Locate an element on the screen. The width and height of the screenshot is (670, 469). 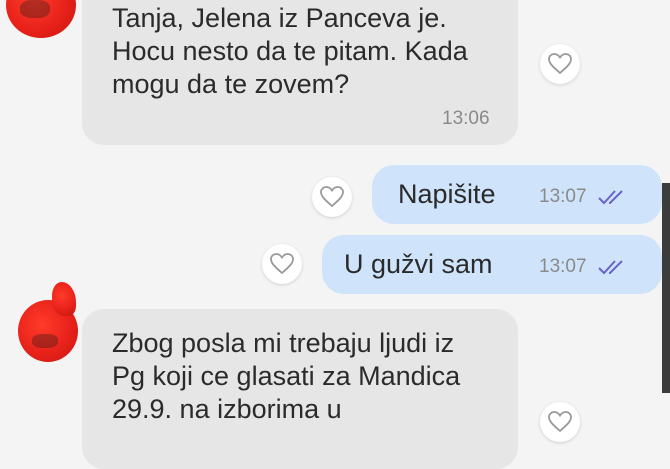
message-bubble-outgoing: Napišite 13:07 is located at coordinates (517, 194).